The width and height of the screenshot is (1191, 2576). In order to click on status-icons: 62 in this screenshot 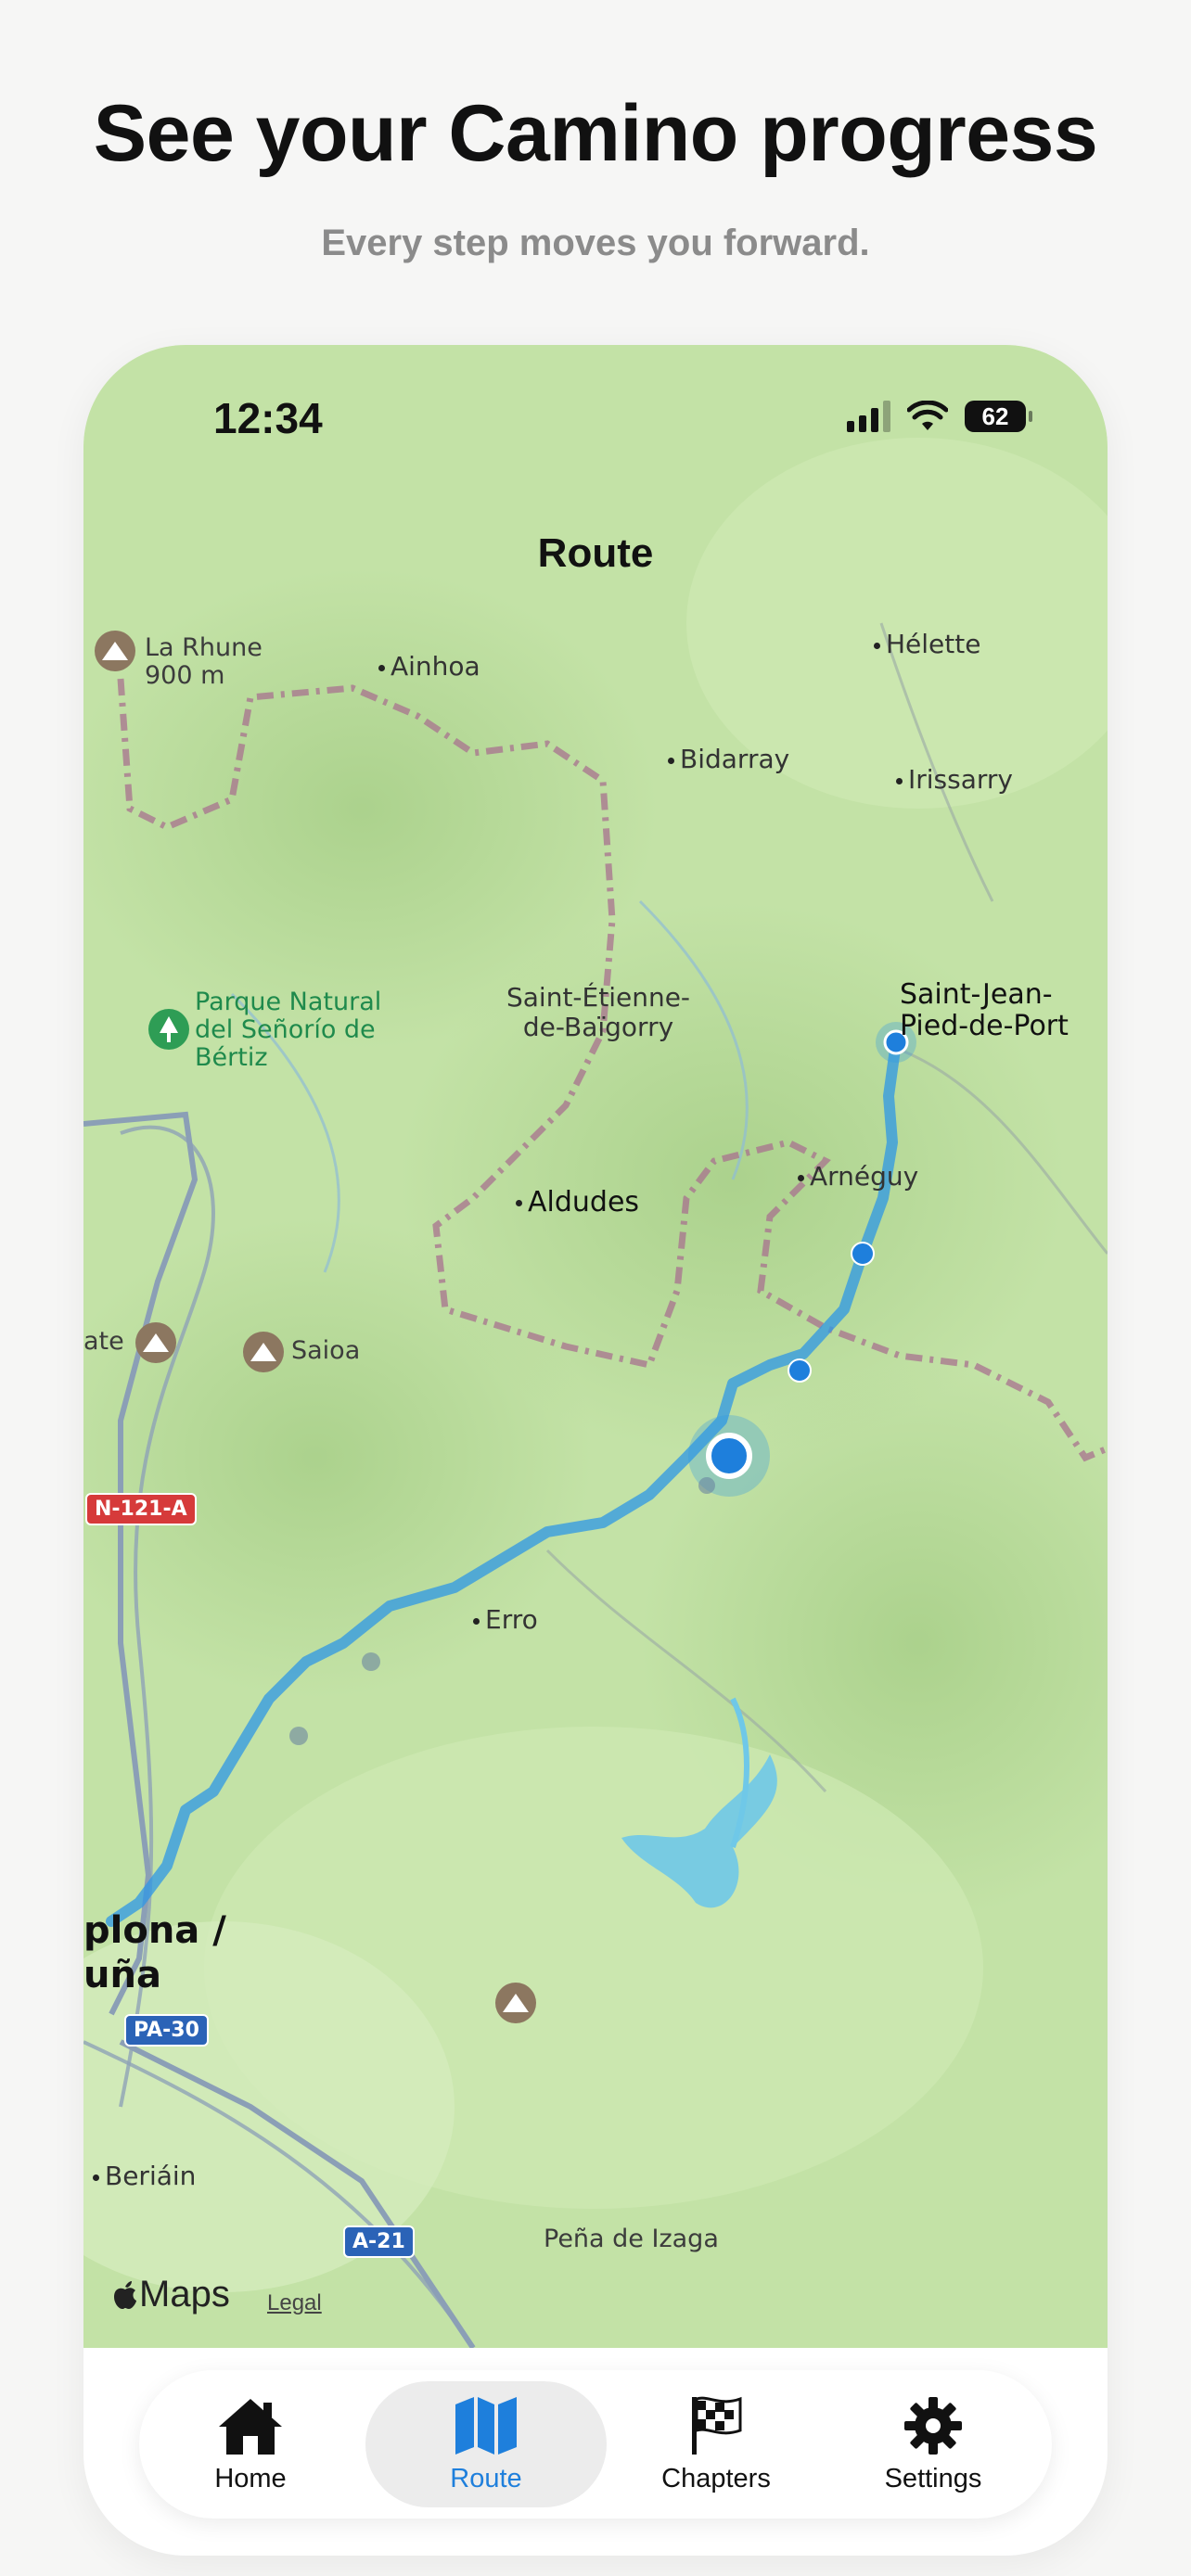, I will do `click(939, 416)`.